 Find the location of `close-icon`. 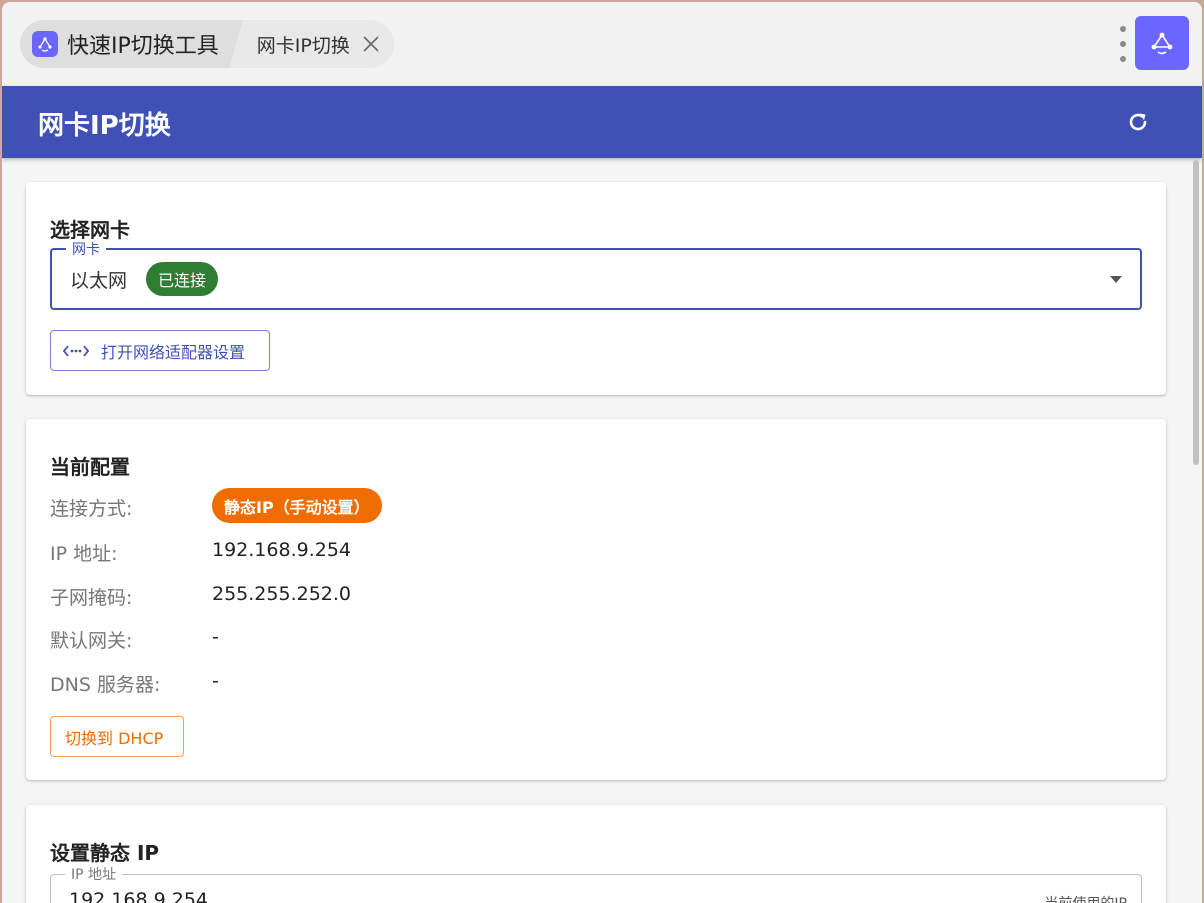

close-icon is located at coordinates (371, 44).